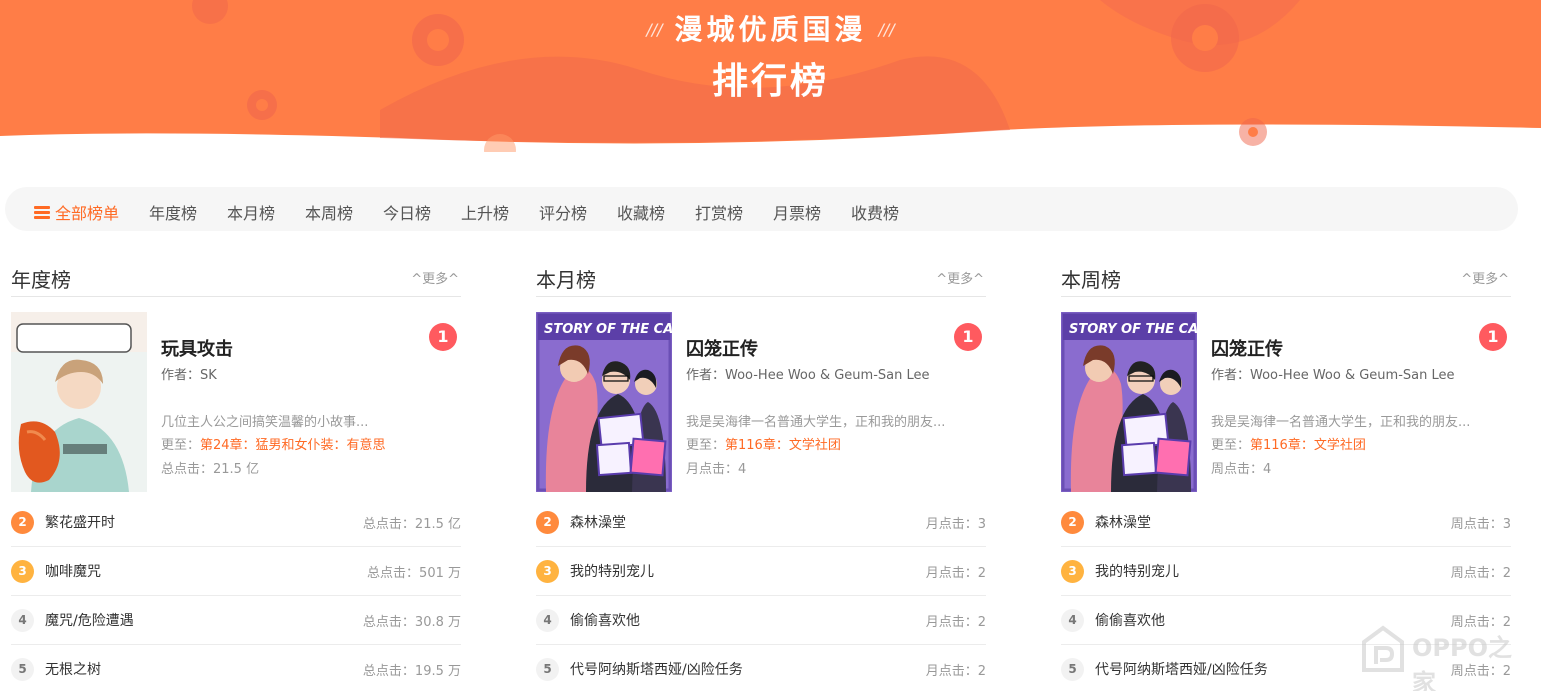 The image size is (1541, 691). What do you see at coordinates (80, 522) in the screenshot?
I see `comic-name: 繁花盛开时` at bounding box center [80, 522].